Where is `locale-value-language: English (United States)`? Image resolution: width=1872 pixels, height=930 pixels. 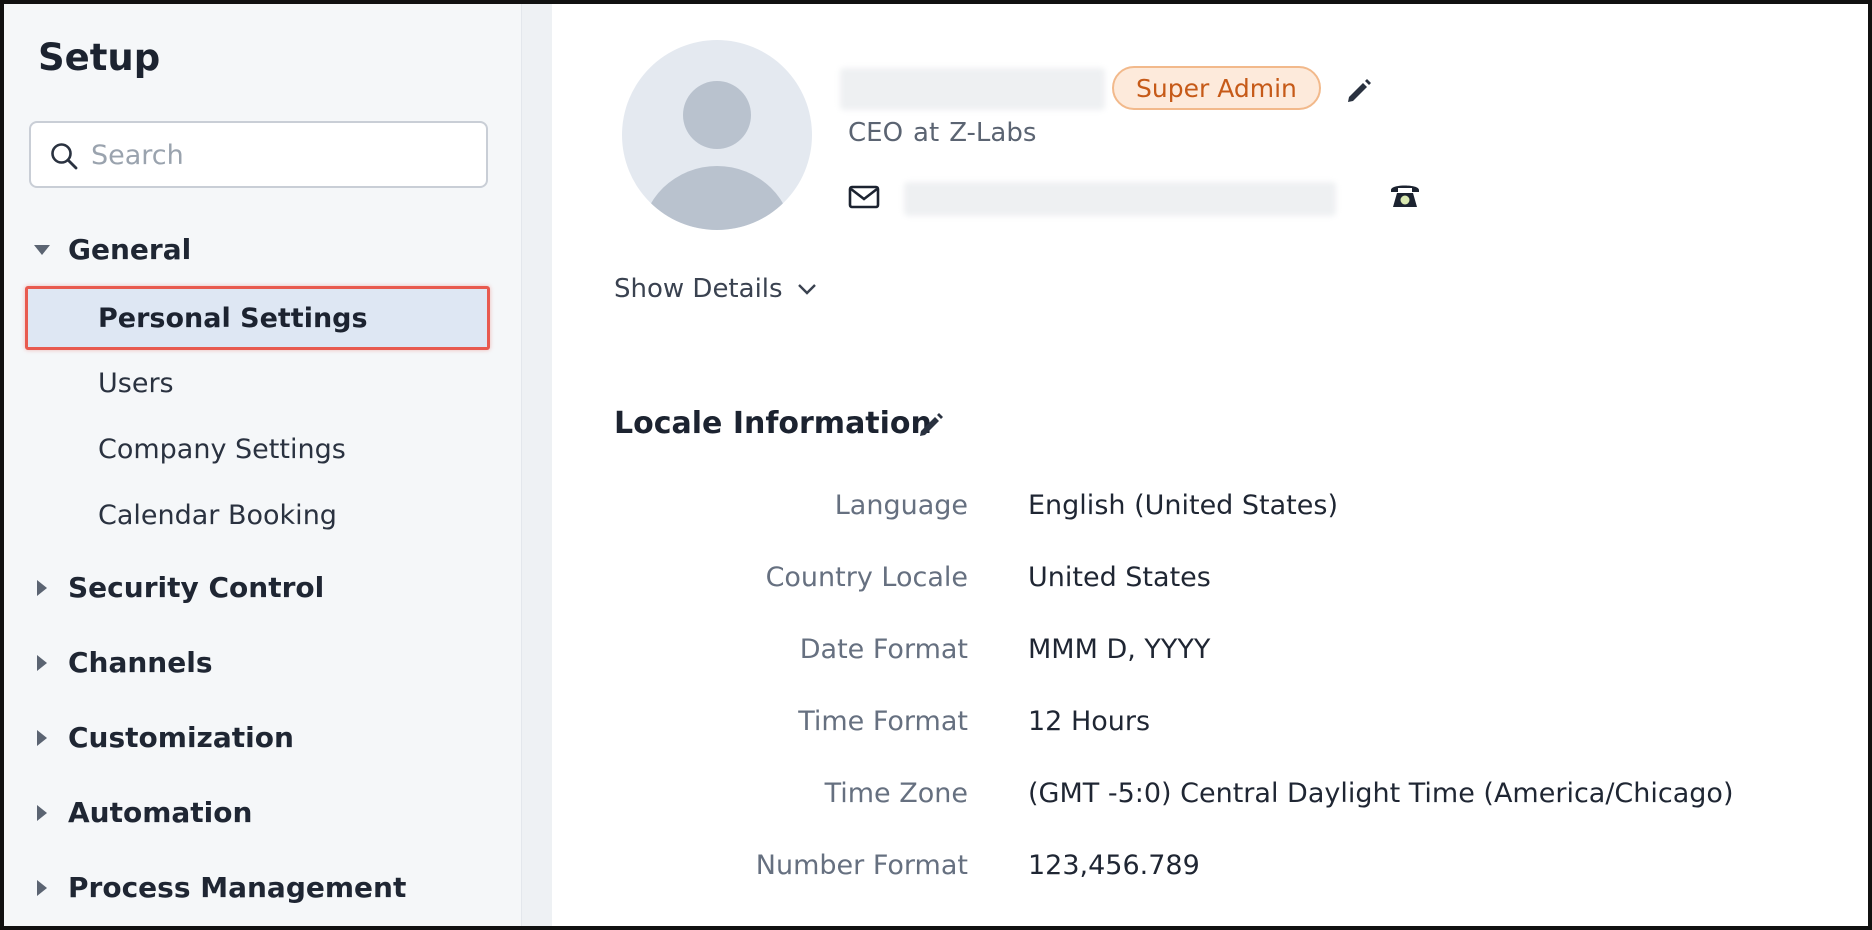 locale-value-language: English (United States) is located at coordinates (1183, 505).